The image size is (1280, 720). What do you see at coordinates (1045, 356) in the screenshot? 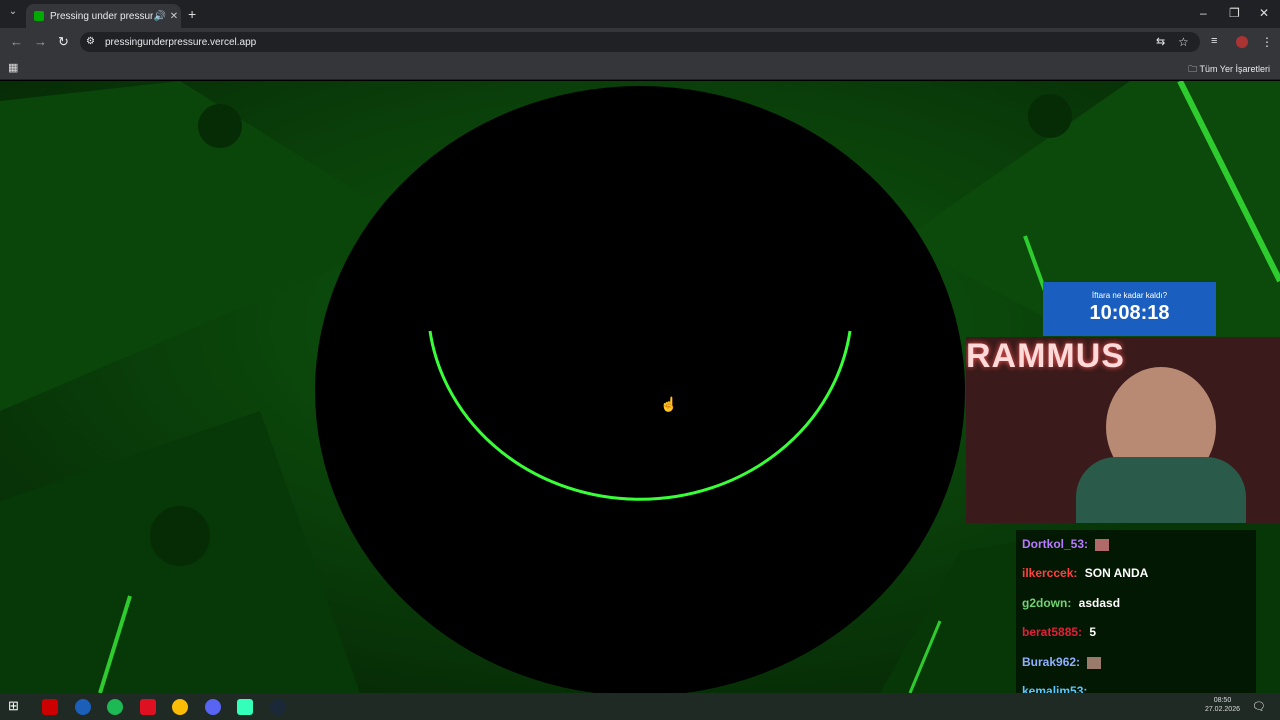
I see `cam-neon-sign: RAMMUS` at bounding box center [1045, 356].